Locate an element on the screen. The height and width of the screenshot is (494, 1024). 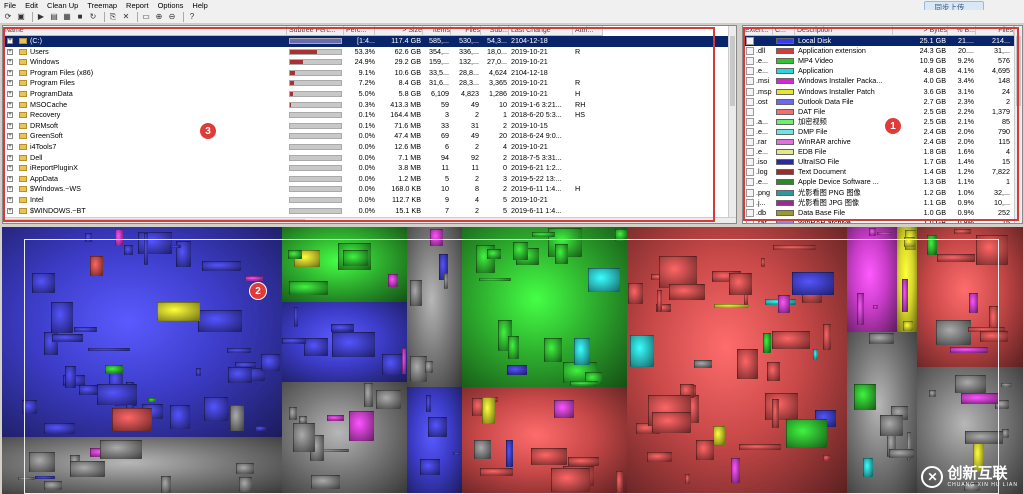
extension-row: .e... DMP File 2.4 GB 2.0% 790 is located at coordinates (882, 132).